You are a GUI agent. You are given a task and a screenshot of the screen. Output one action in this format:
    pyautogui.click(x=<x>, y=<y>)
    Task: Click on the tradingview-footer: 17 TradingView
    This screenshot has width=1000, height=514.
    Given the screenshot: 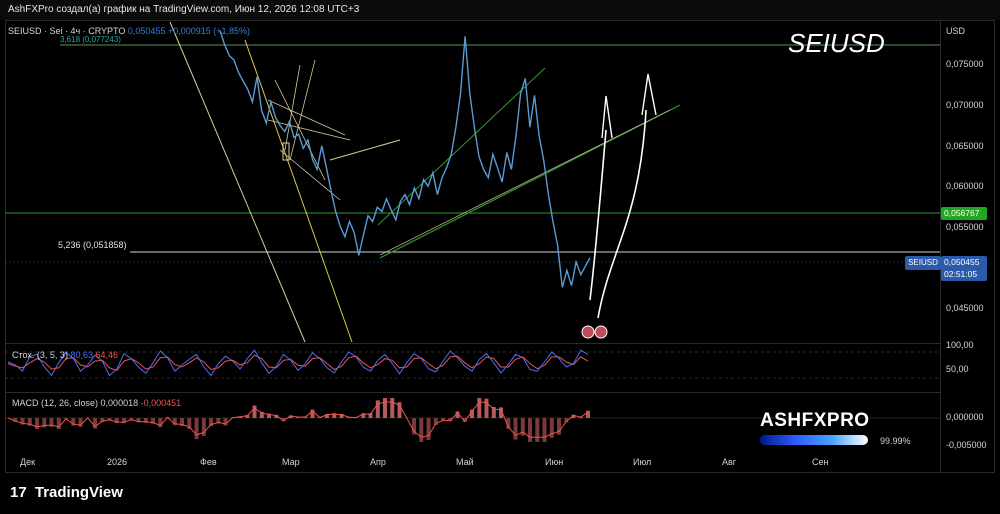 What is the action you would take?
    pyautogui.click(x=66, y=492)
    